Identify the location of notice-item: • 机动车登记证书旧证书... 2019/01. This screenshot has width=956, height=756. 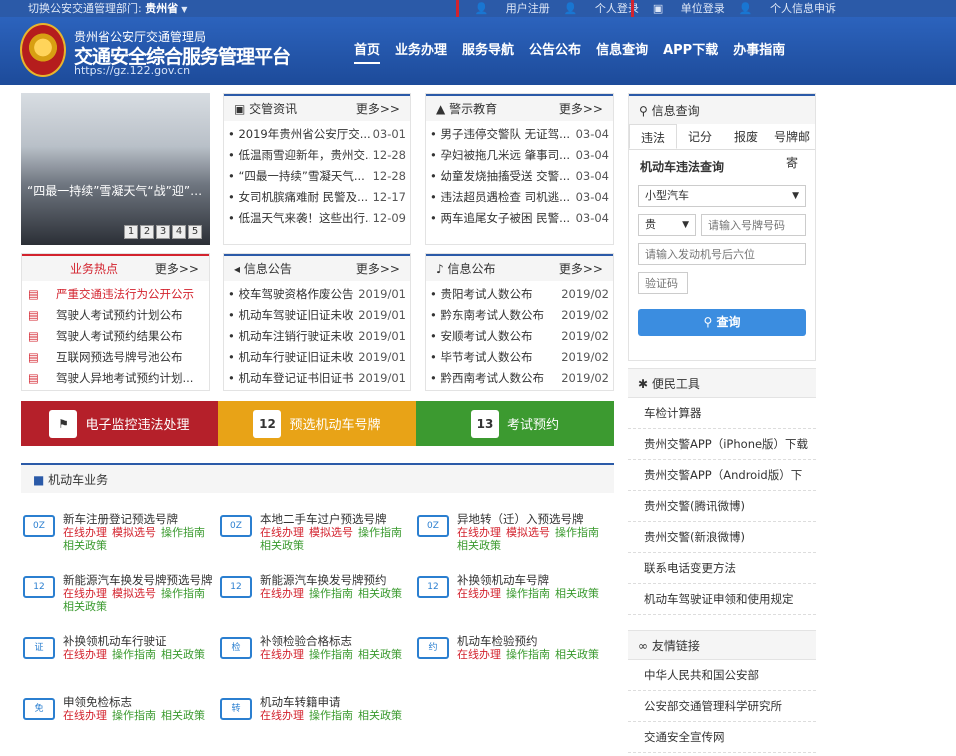
(317, 378).